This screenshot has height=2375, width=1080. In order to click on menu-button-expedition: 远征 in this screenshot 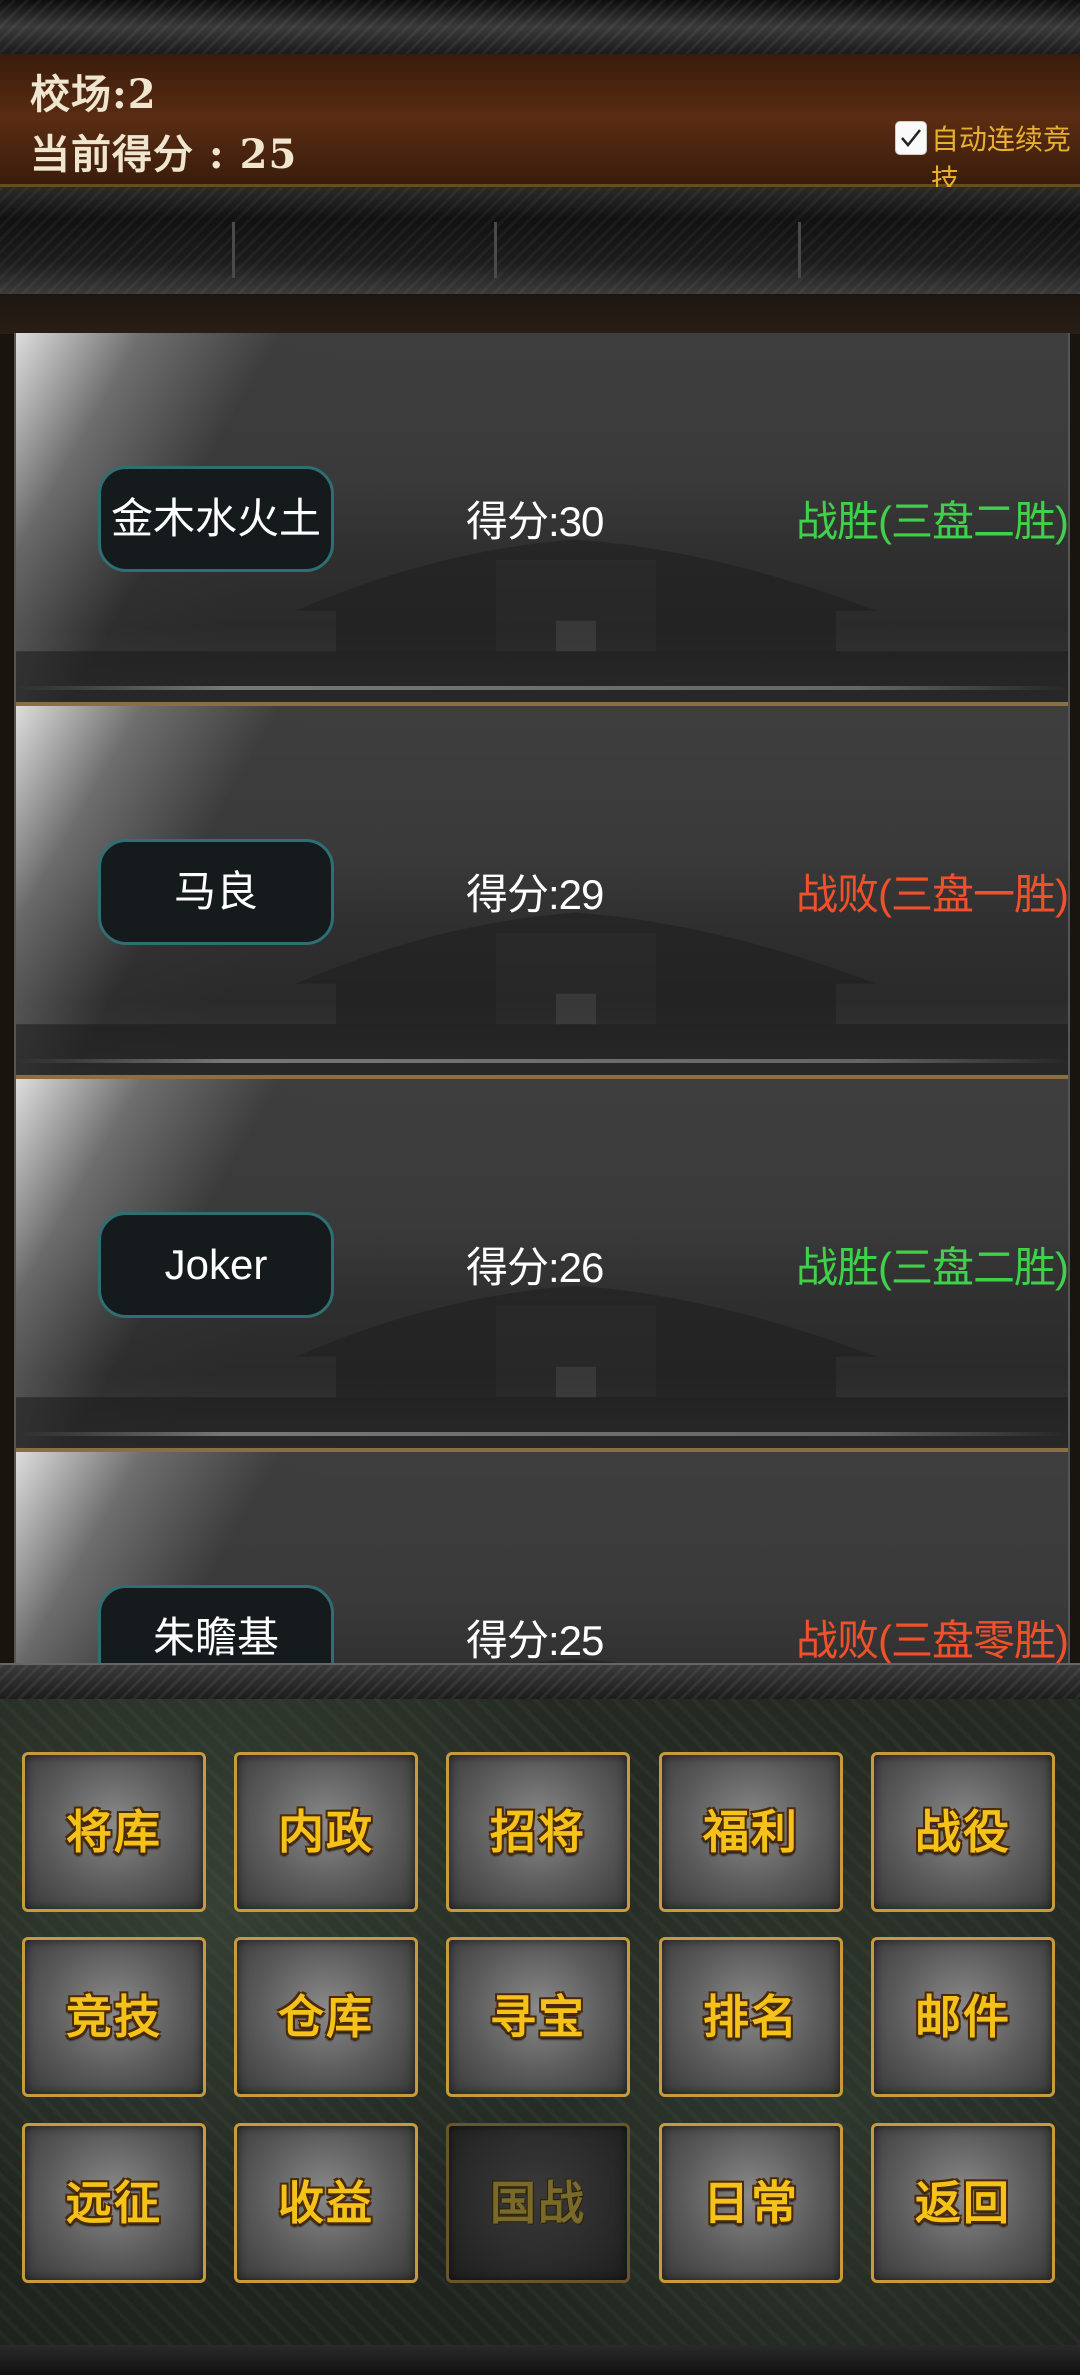, I will do `click(114, 2203)`.